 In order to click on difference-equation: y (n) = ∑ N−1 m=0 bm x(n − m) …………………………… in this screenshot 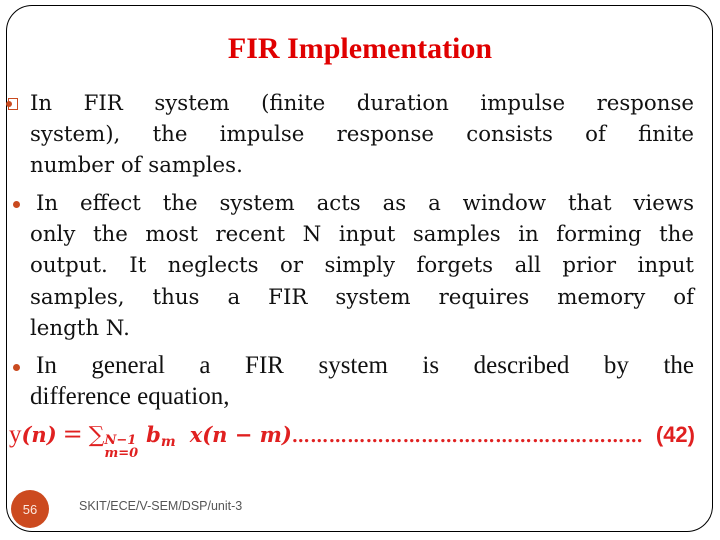, I will do `click(352, 440)`.